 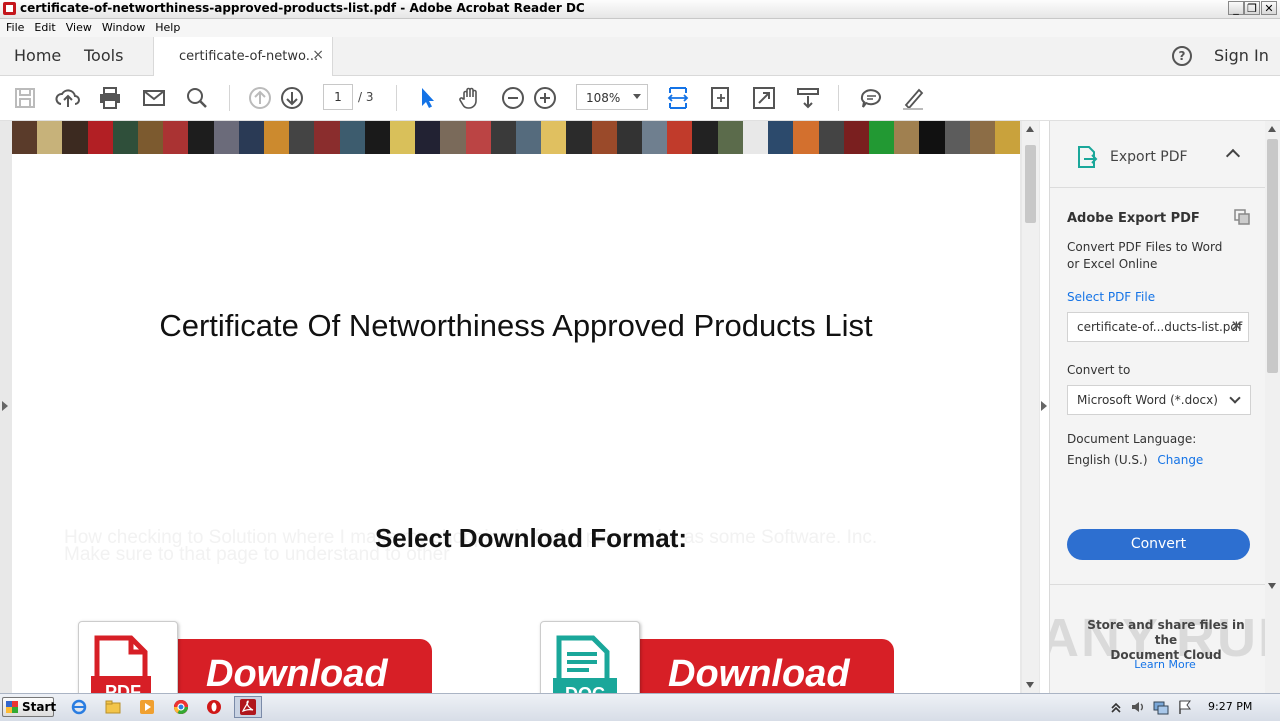 What do you see at coordinates (913, 98) in the screenshot?
I see `highlight-pen-icon` at bounding box center [913, 98].